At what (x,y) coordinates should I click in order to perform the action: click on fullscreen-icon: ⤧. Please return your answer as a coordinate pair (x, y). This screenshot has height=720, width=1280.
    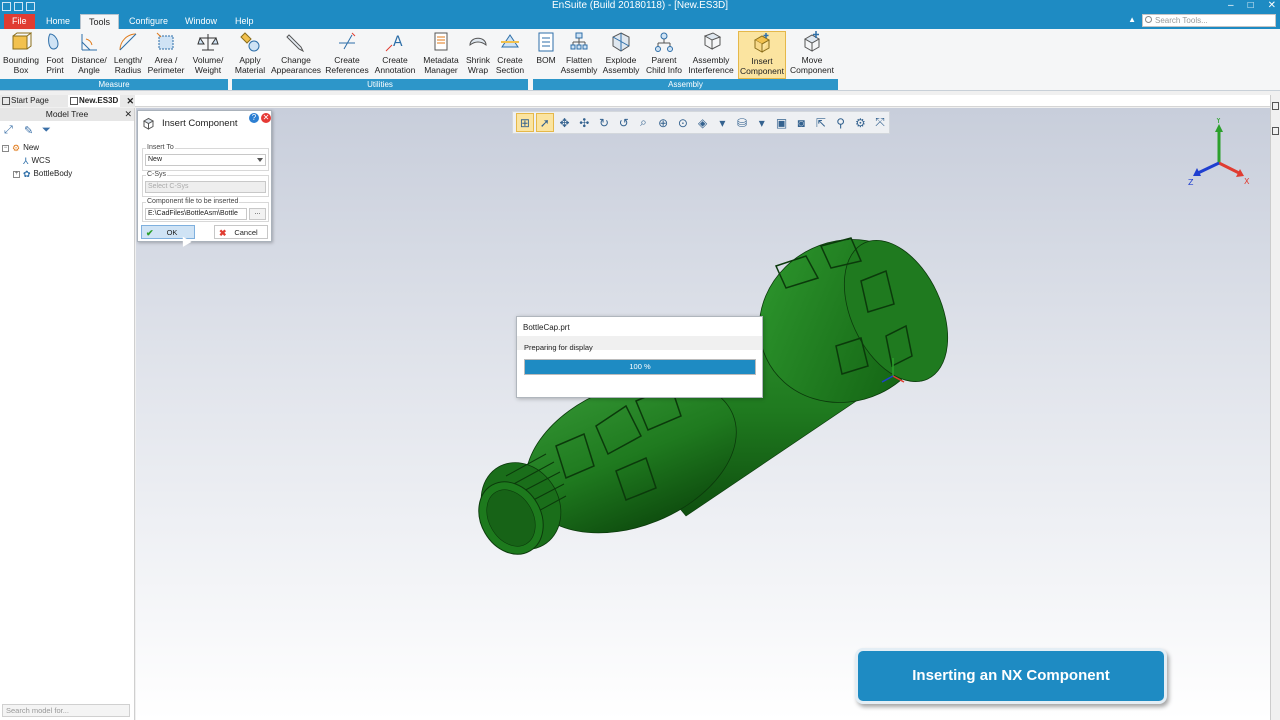
    Looking at the image, I should click on (880, 122).